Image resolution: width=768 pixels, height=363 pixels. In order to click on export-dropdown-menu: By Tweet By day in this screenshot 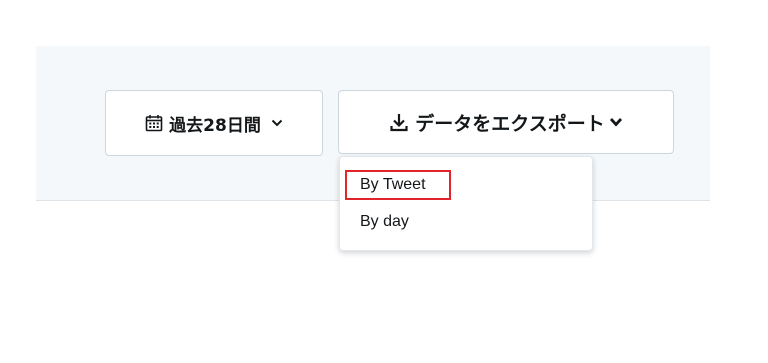, I will do `click(466, 203)`.